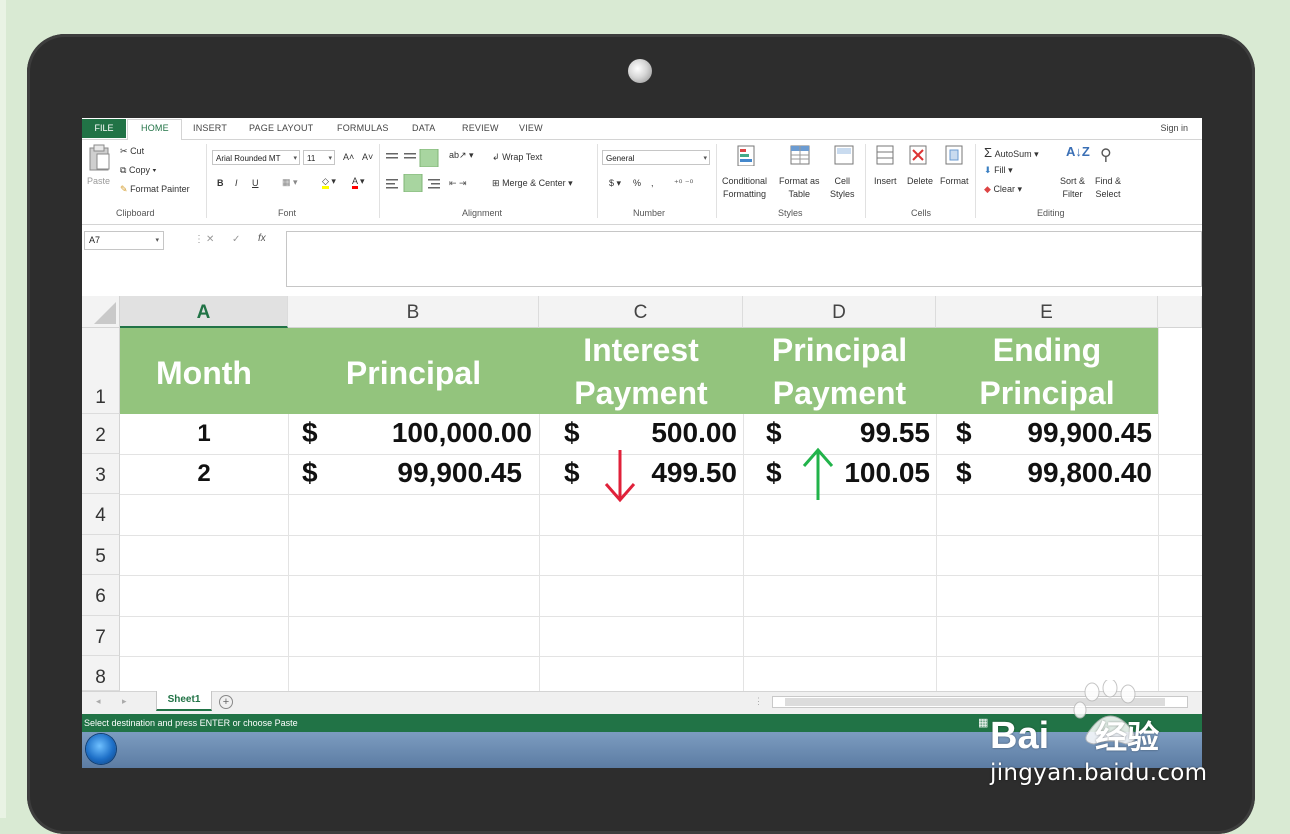 The height and width of the screenshot is (834, 1290). Describe the element at coordinates (744, 188) in the screenshot. I see `conditional-formatting-button: Conditional Formatting` at that location.